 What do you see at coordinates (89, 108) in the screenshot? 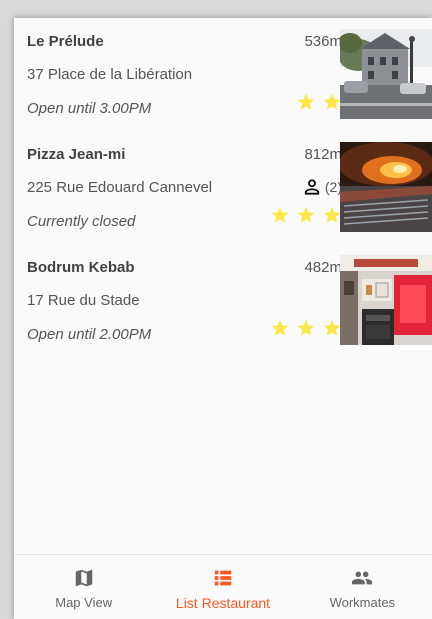
I see `restaurant-hours: Open until 3.00PM` at bounding box center [89, 108].